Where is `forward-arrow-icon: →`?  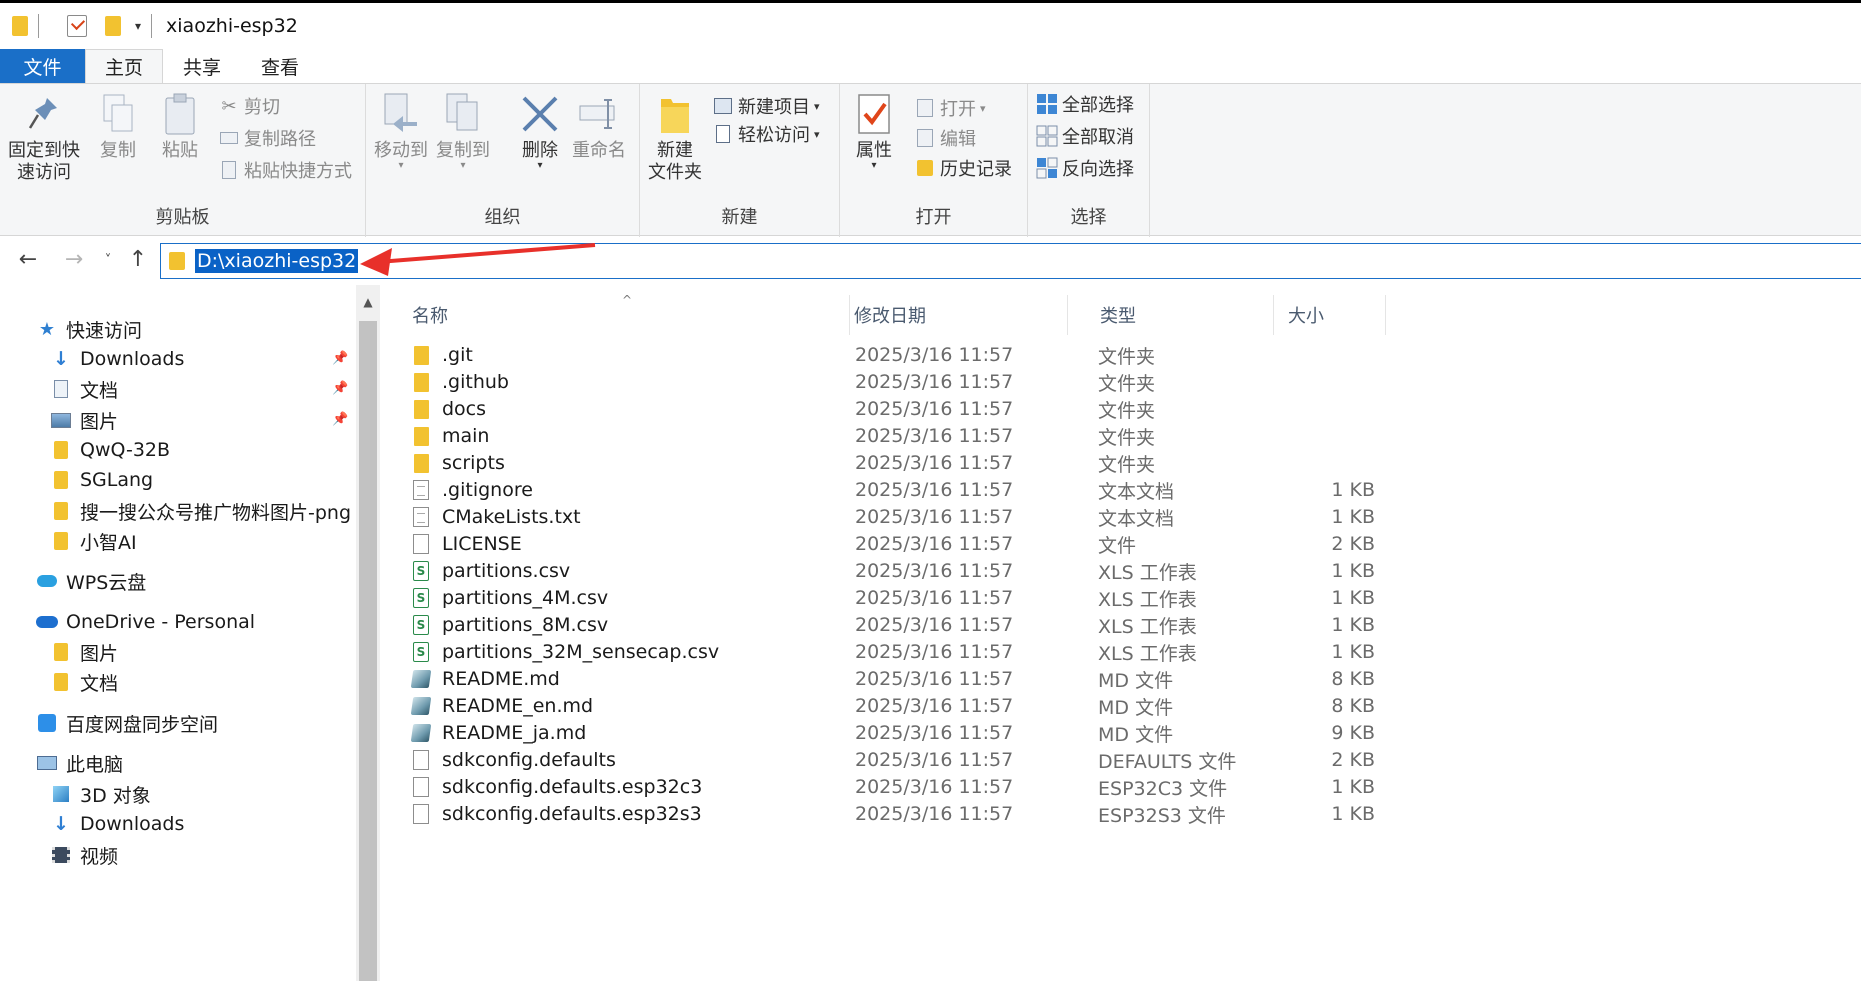 forward-arrow-icon: → is located at coordinates (74, 259).